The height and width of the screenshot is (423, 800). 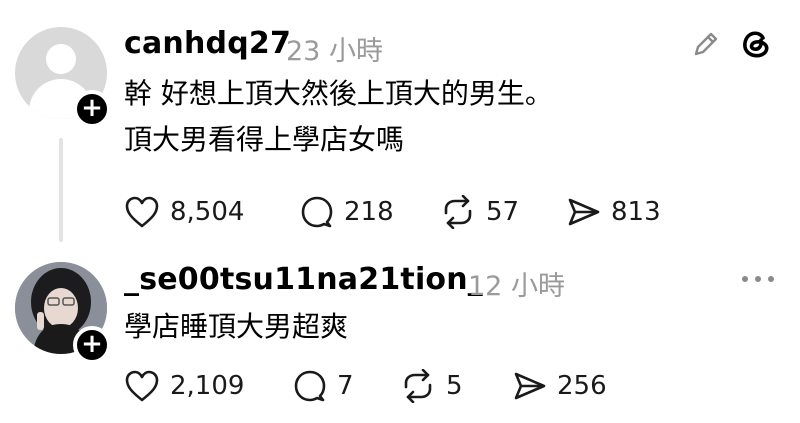 What do you see at coordinates (582, 386) in the screenshot?
I see `share-count: 256` at bounding box center [582, 386].